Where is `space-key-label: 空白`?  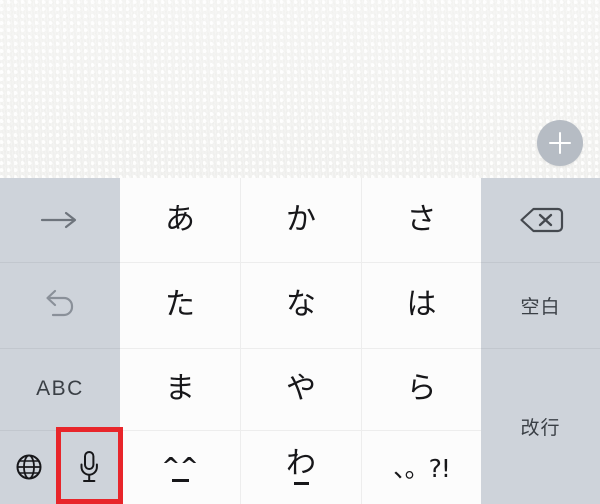 space-key-label: 空白 is located at coordinates (540, 306).